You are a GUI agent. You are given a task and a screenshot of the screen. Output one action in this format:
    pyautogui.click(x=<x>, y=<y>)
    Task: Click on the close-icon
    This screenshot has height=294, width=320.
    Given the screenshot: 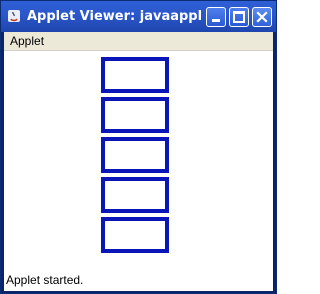 What is the action you would take?
    pyautogui.click(x=262, y=17)
    